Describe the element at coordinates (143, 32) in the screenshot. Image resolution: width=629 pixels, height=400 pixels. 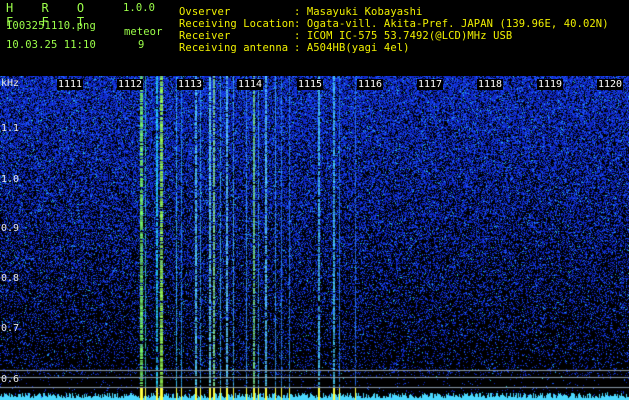
I see `meteor-label: meteor` at that location.